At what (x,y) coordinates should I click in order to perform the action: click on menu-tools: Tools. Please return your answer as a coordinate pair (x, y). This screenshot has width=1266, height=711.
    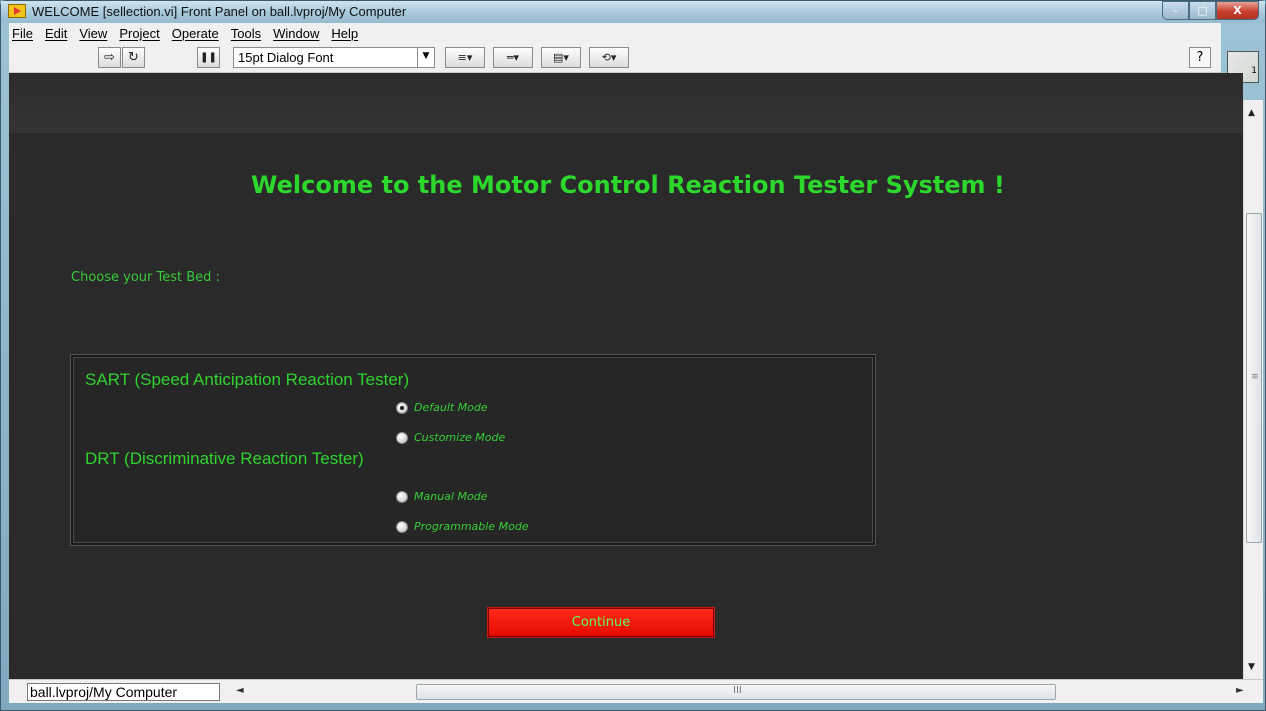
    Looking at the image, I should click on (246, 33).